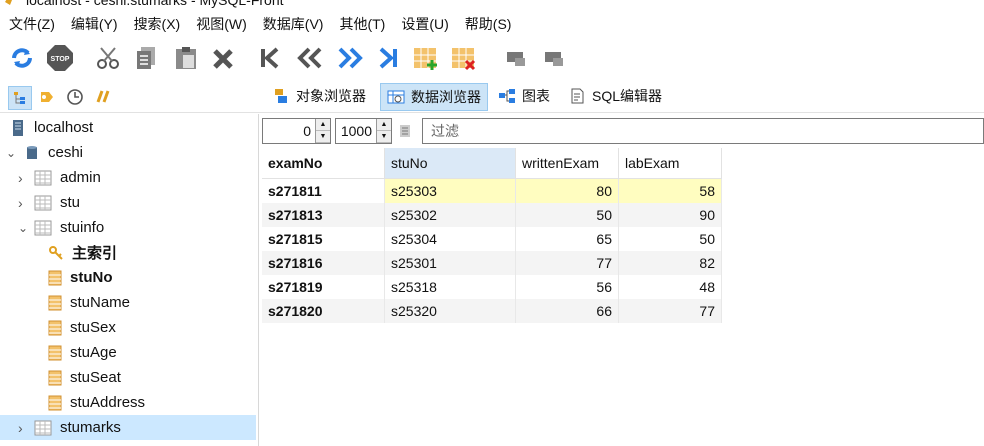 The width and height of the screenshot is (984, 446). Describe the element at coordinates (487, 24) in the screenshot. I see `menu-help: 帮助(S)` at that location.